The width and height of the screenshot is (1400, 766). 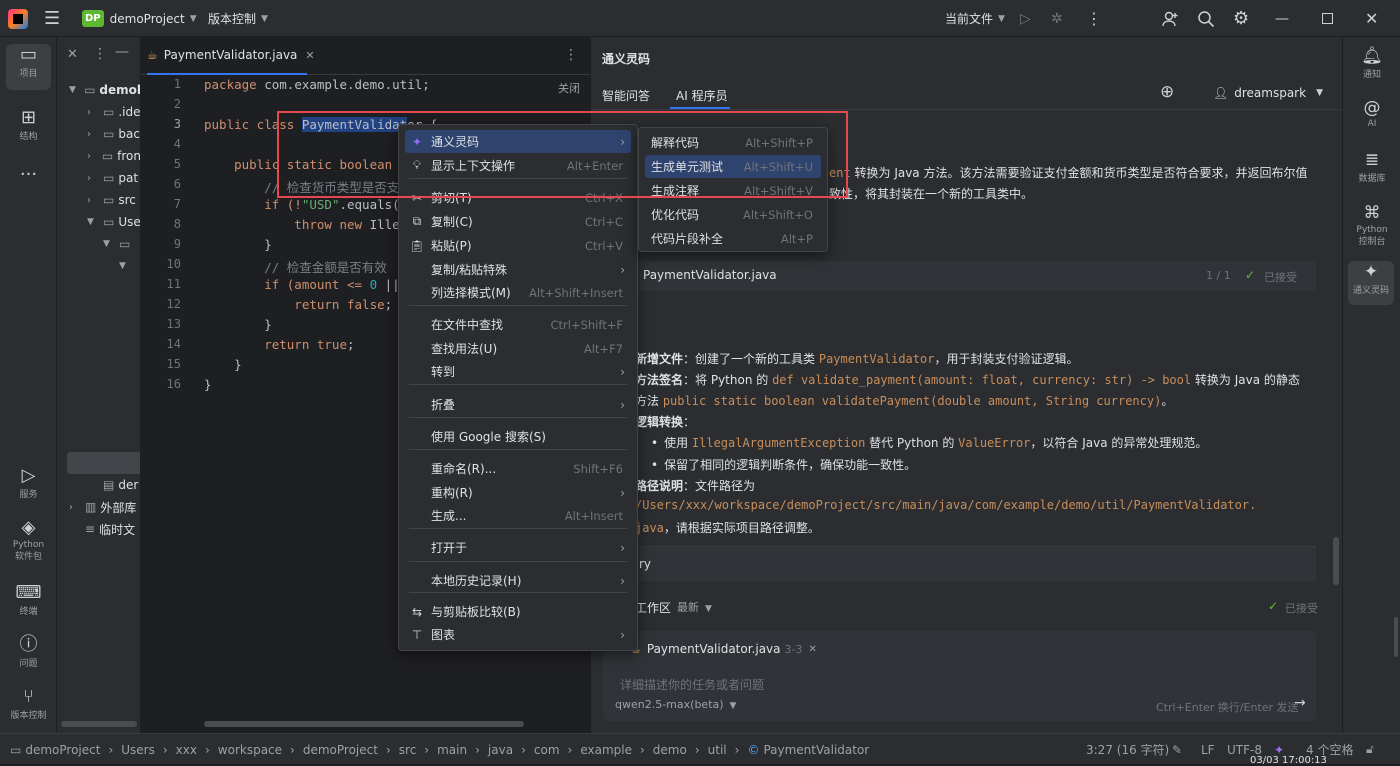 What do you see at coordinates (1370, 749) in the screenshot?
I see `lock-icon: 🔓︎` at bounding box center [1370, 749].